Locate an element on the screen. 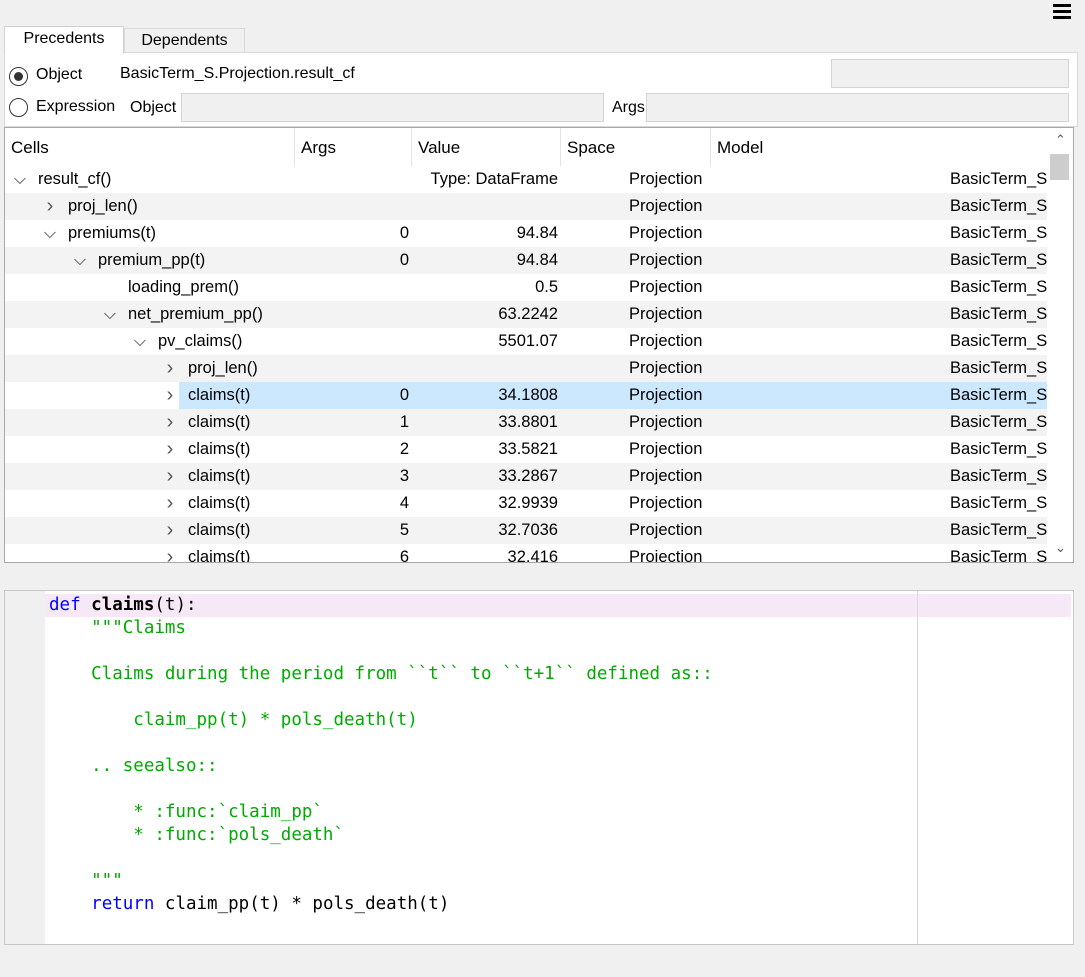 The image size is (1085, 977). cell-value: 33.2867 is located at coordinates (528, 476).